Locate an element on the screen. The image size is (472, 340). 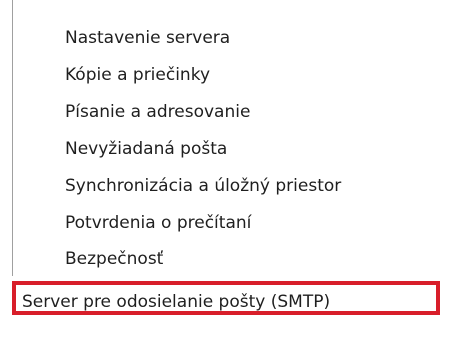
tree-item-composition-and-addressing: Písanie a adresovanie is located at coordinates (157, 112).